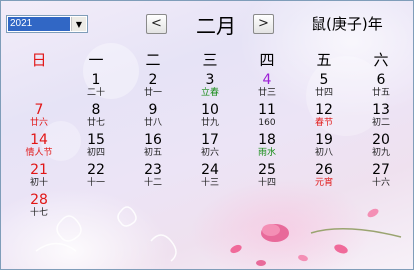 Image resolution: width=414 pixels, height=270 pixels. I want to click on chevron-right-icon: >, so click(263, 23).